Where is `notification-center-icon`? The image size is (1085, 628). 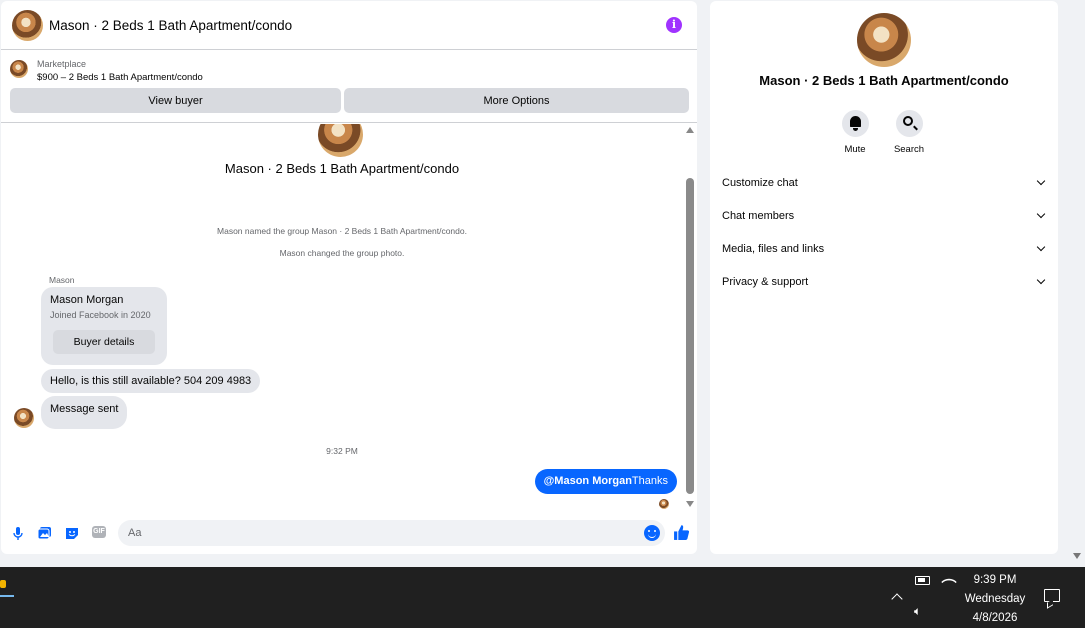 notification-center-icon is located at coordinates (1052, 595).